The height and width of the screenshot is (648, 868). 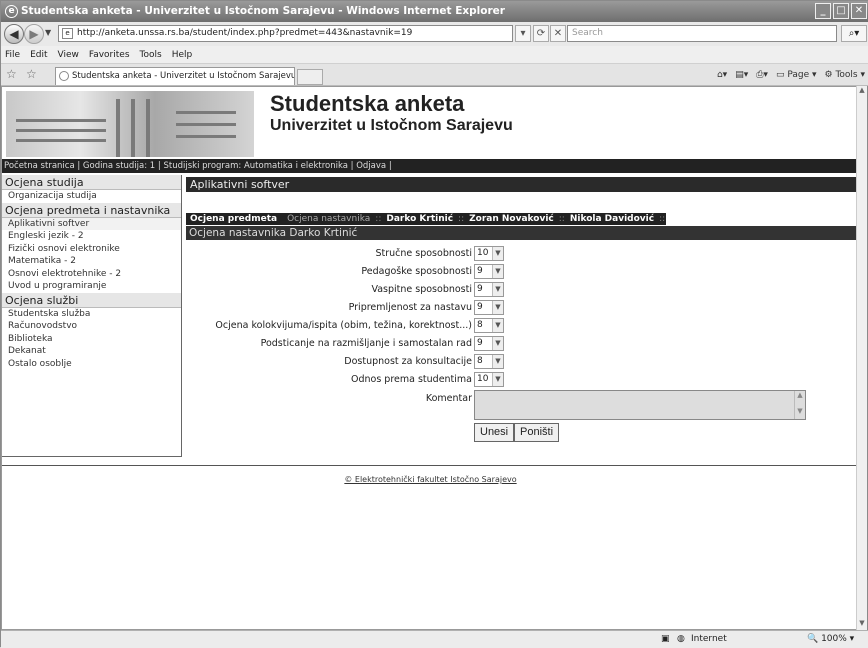 I want to click on tab-teacher-krtinic: Darko Krtinić, so click(x=420, y=219).